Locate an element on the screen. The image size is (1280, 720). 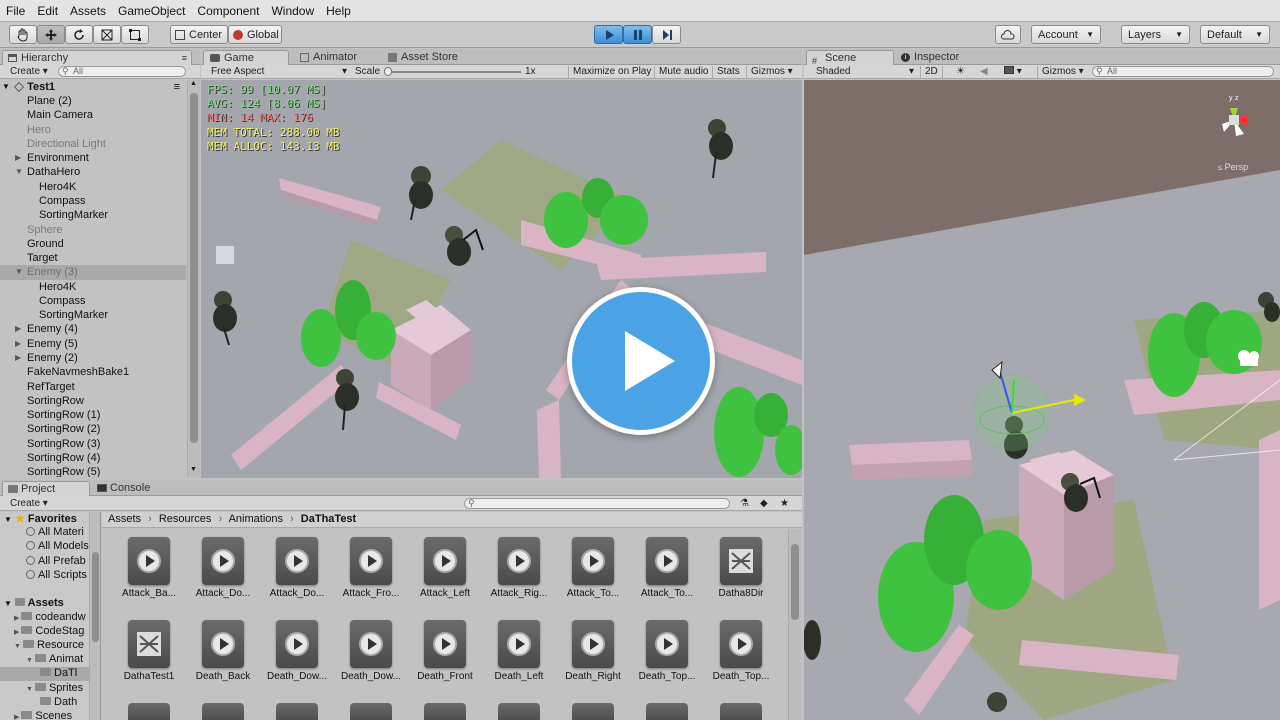
scroll-down-icon: ▼ is located at coordinates (193, 469).